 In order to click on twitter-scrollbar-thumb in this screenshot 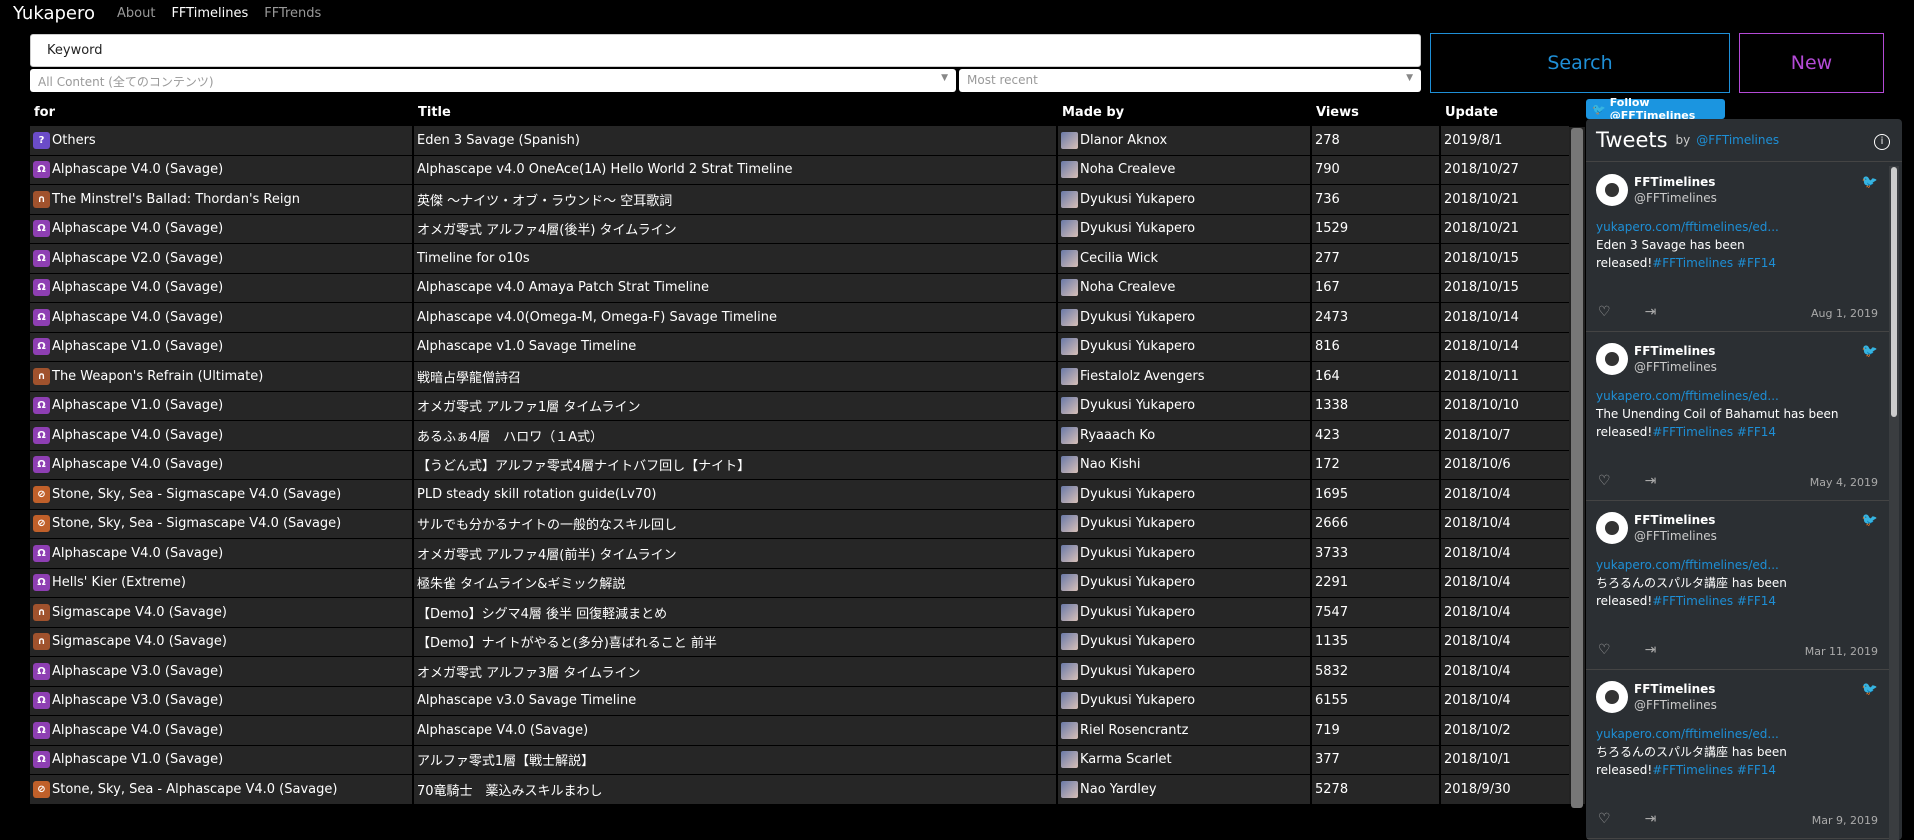, I will do `click(1894, 292)`.